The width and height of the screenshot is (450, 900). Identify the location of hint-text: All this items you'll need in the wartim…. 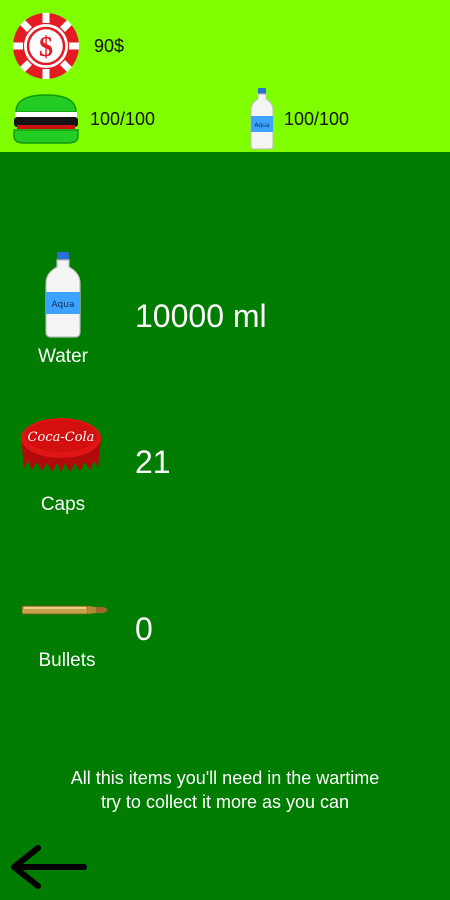
(225, 790).